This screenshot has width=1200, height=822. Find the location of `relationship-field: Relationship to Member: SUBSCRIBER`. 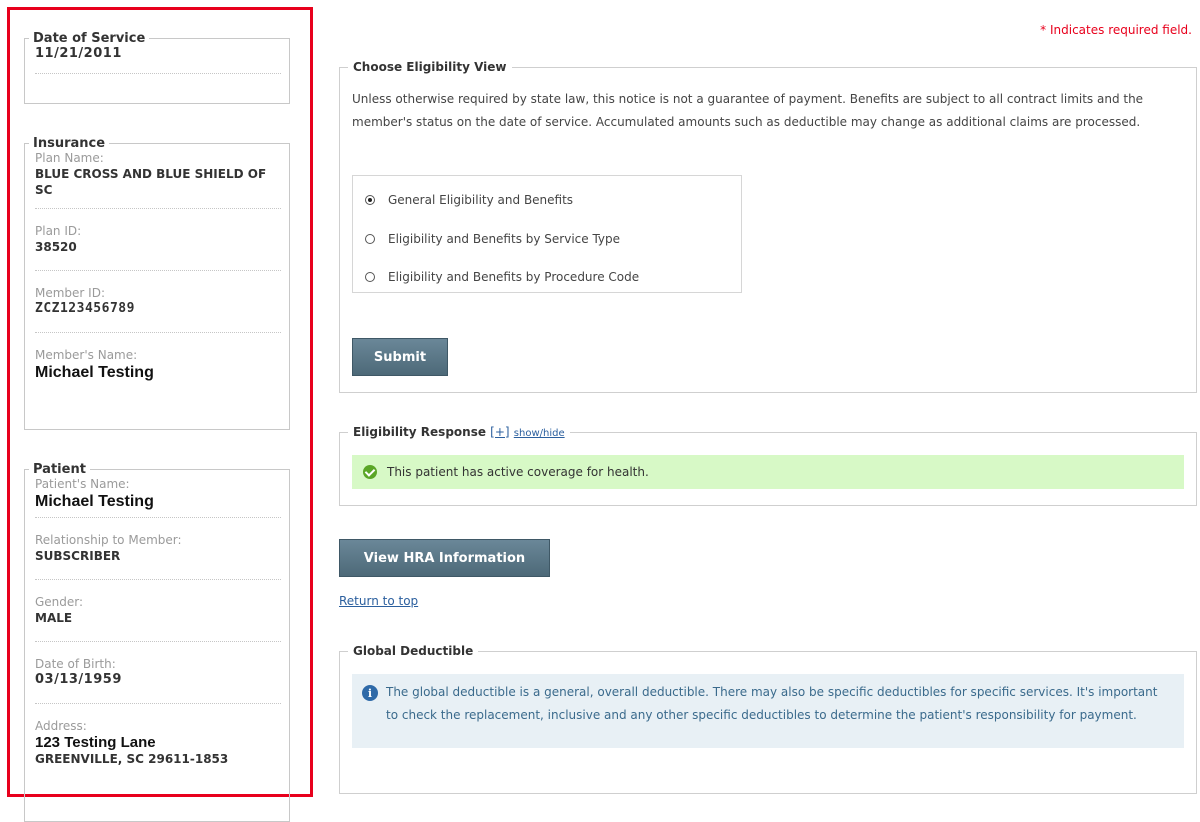

relationship-field: Relationship to Member: SUBSCRIBER is located at coordinates (158, 549).